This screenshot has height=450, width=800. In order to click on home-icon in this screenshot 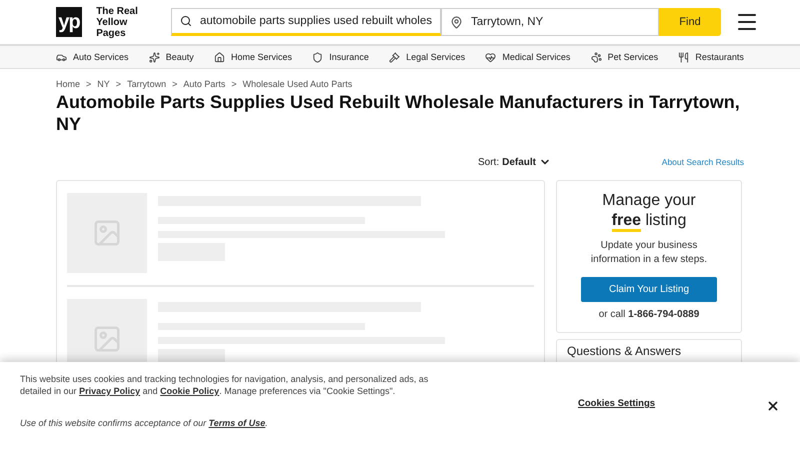, I will do `click(220, 57)`.